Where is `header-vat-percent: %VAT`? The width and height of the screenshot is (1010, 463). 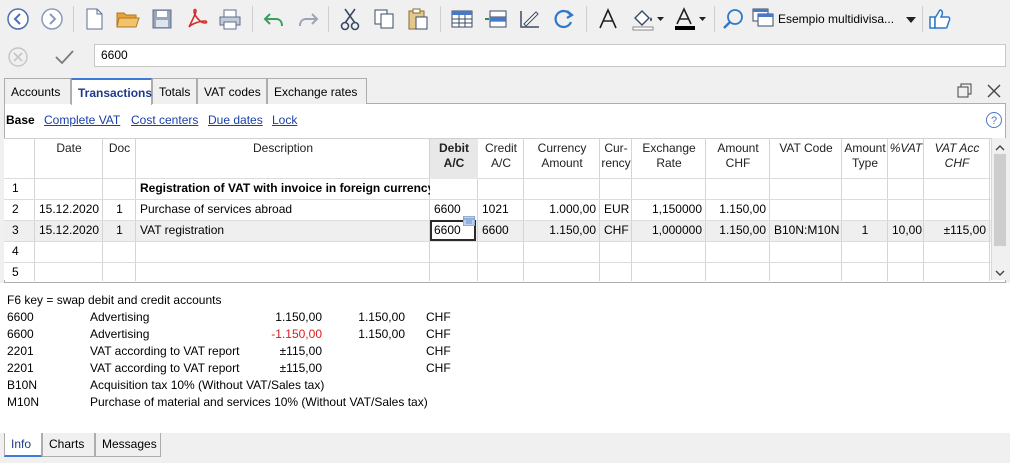
header-vat-percent: %VAT is located at coordinates (906, 159).